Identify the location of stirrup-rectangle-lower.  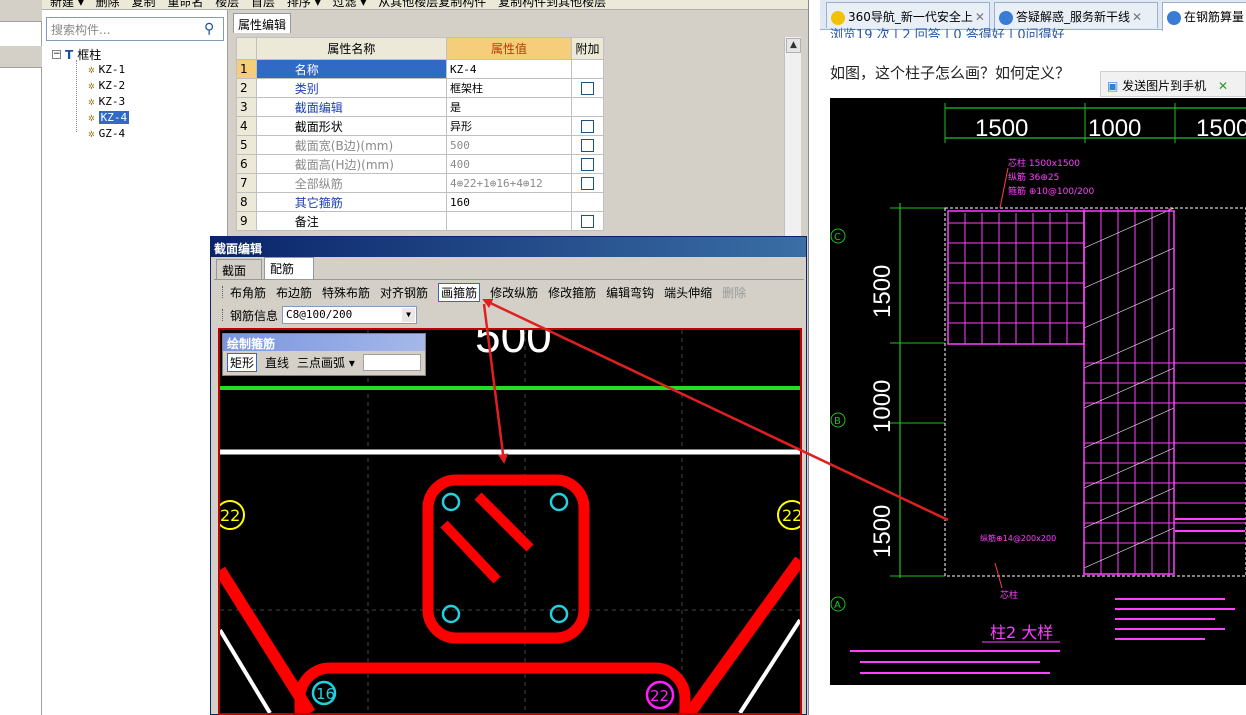
(492, 687).